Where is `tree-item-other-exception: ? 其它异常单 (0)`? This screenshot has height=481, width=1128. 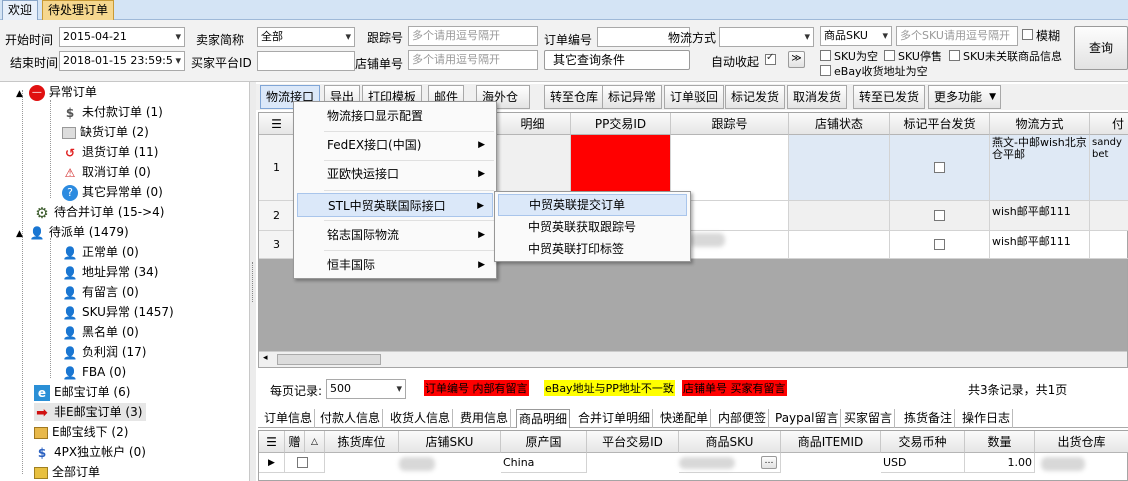 tree-item-other-exception: ? 其它异常单 (0) is located at coordinates (112, 192).